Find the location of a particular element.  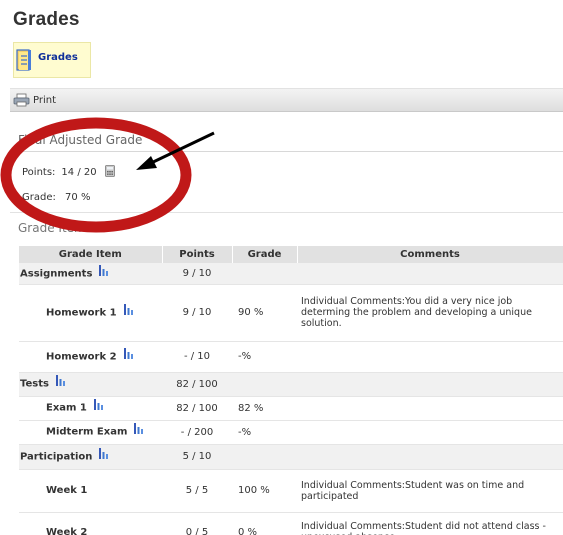

grades-nav-link: Grades is located at coordinates (52, 60).